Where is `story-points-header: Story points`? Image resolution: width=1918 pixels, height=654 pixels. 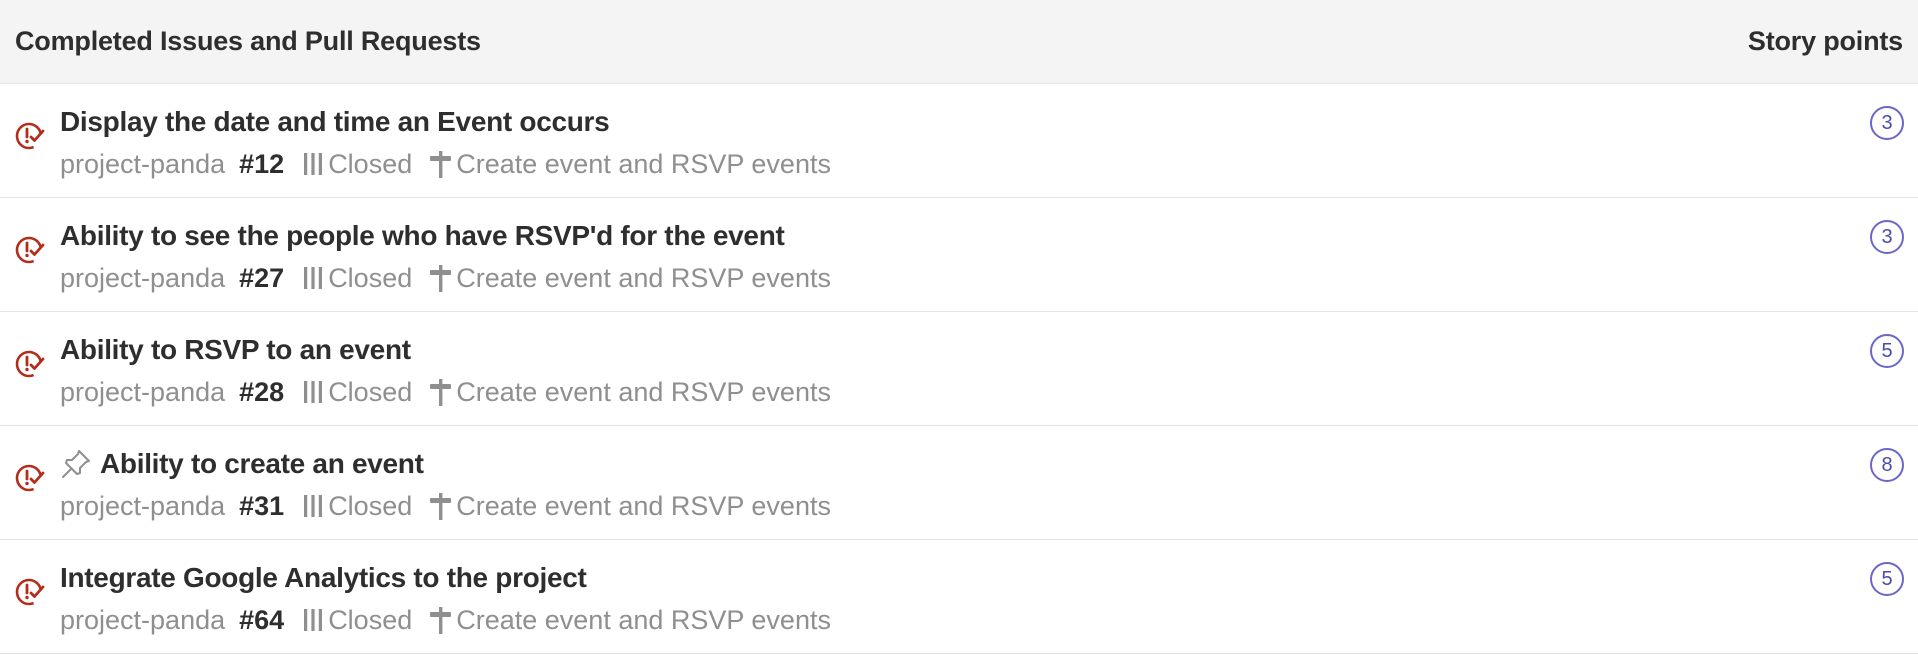 story-points-header: Story points is located at coordinates (1825, 41).